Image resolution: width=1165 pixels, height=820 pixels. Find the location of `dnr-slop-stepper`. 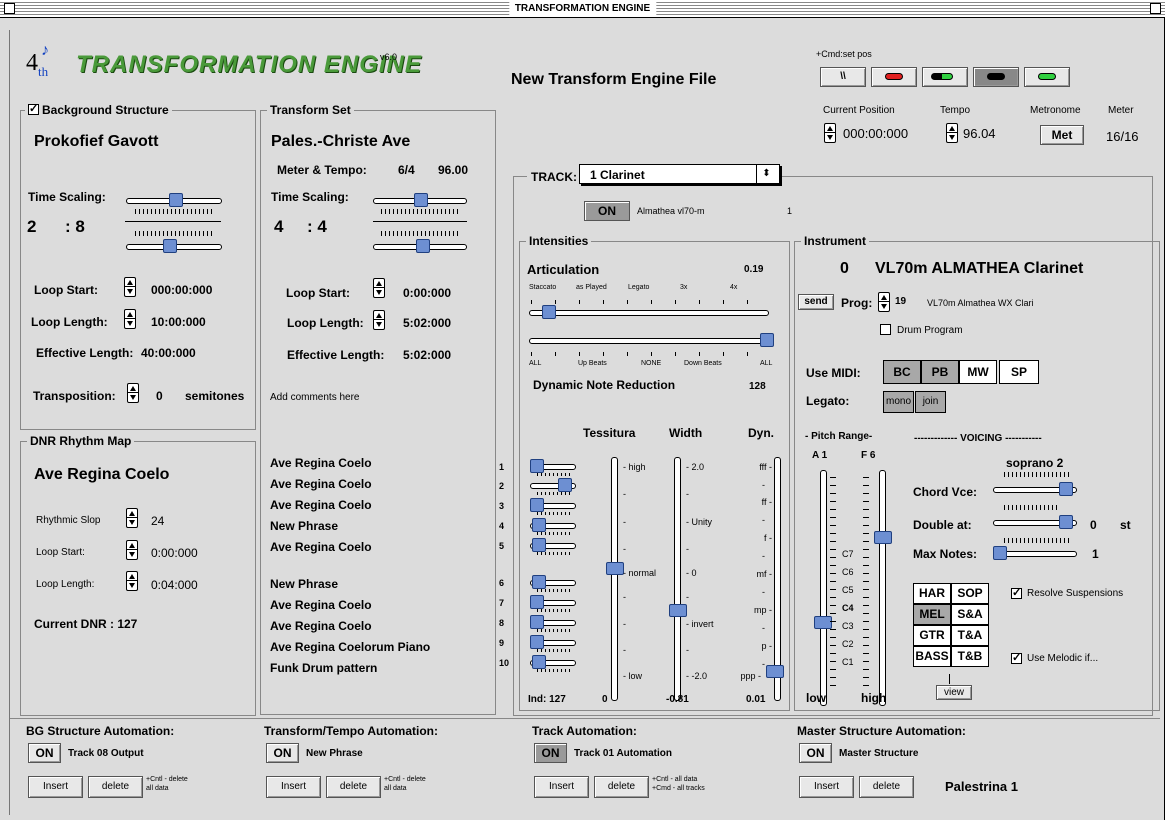

dnr-slop-stepper is located at coordinates (132, 518).